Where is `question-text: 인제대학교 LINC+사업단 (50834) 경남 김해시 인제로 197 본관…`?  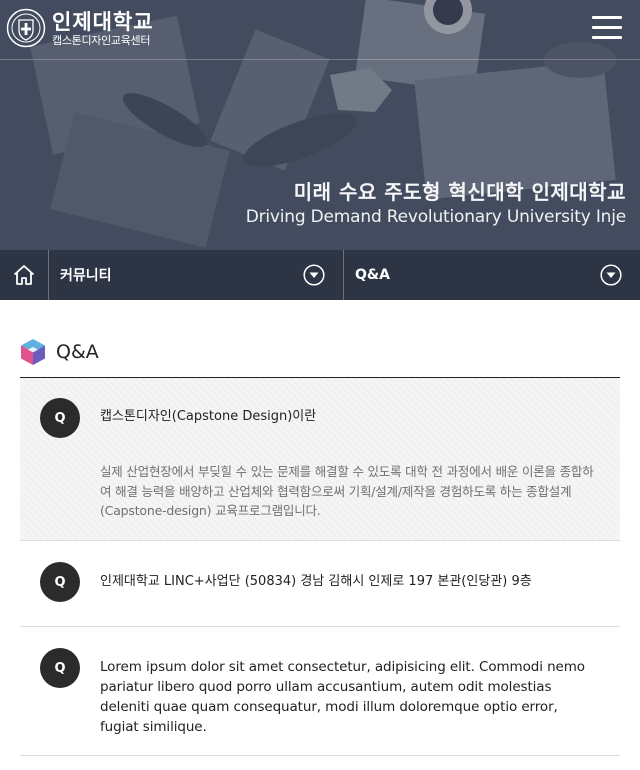 question-text: 인제대학교 LINC+사업단 (50834) 경남 김해시 인제로 197 본관… is located at coordinates (316, 581).